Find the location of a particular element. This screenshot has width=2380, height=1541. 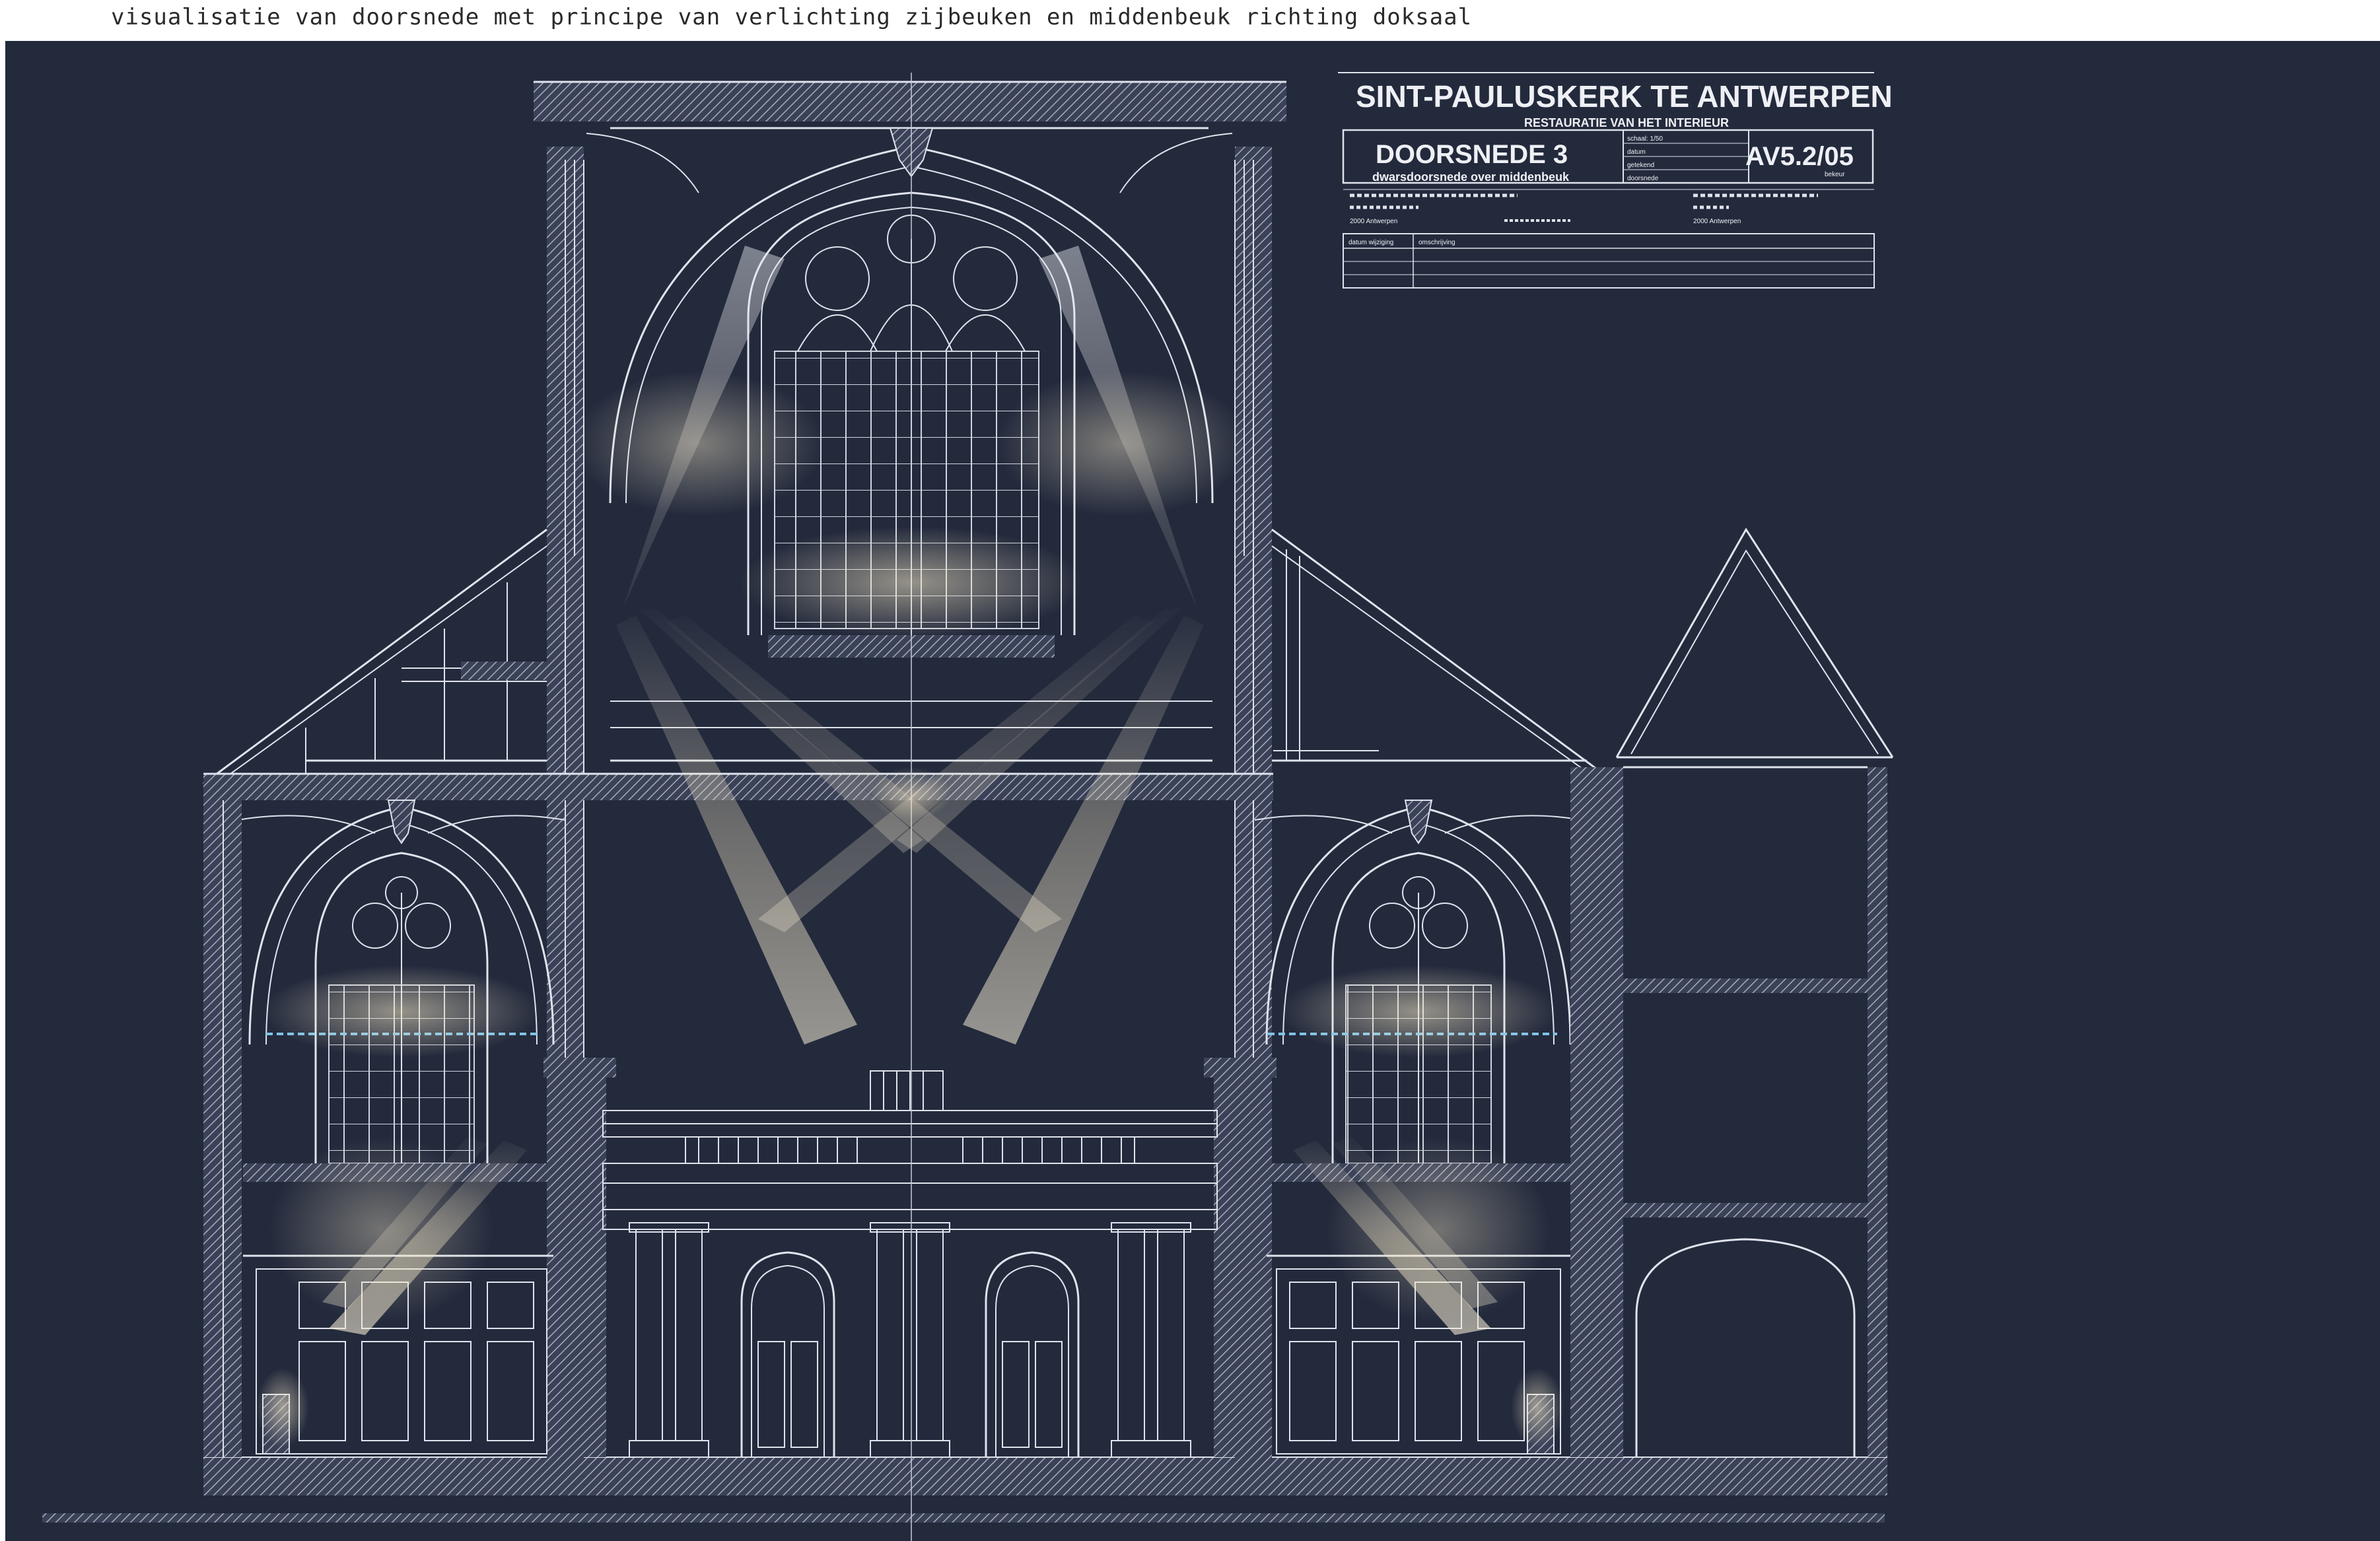

drawn-field: getekend is located at coordinates (1640, 165).